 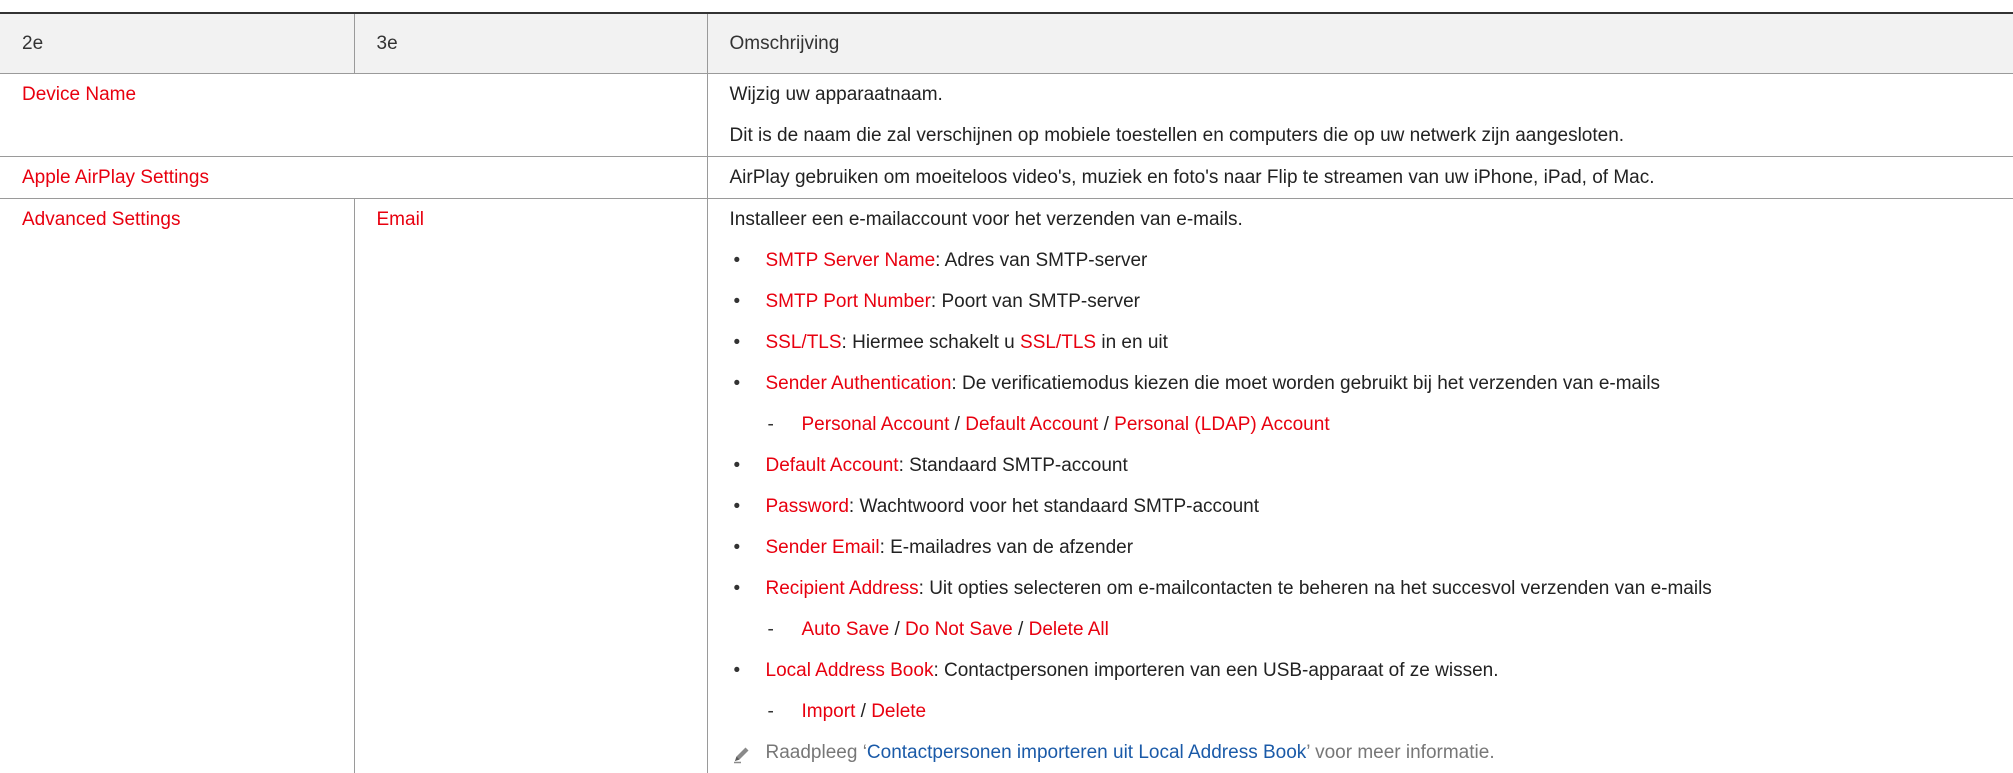 I want to click on ssl-desc-a: : Hiermee schakelt u, so click(x=931, y=342).